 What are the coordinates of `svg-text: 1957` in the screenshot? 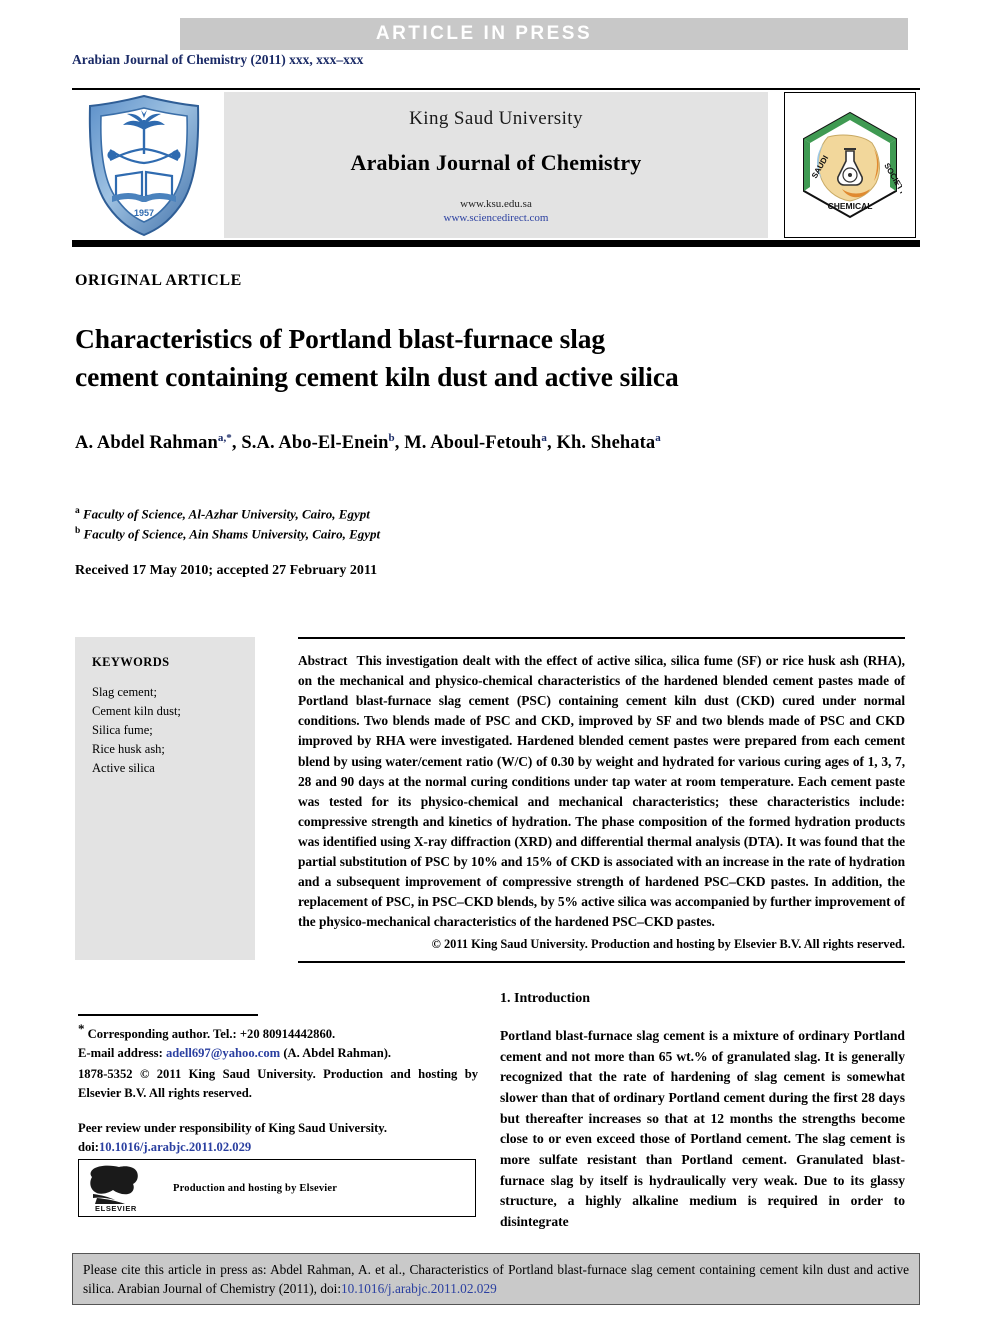 It's located at (144, 213).